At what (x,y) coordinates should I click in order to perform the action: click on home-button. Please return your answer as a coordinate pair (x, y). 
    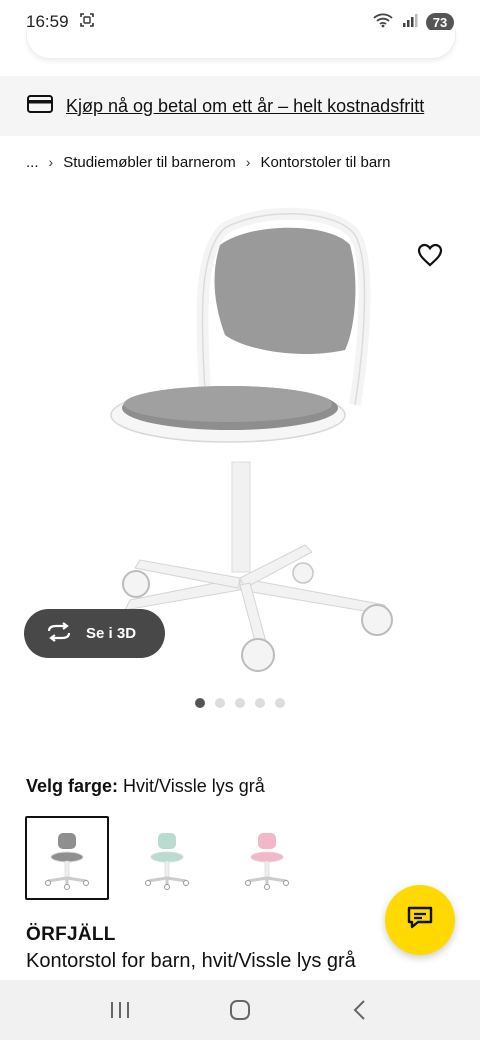
    Looking at the image, I should click on (240, 1010).